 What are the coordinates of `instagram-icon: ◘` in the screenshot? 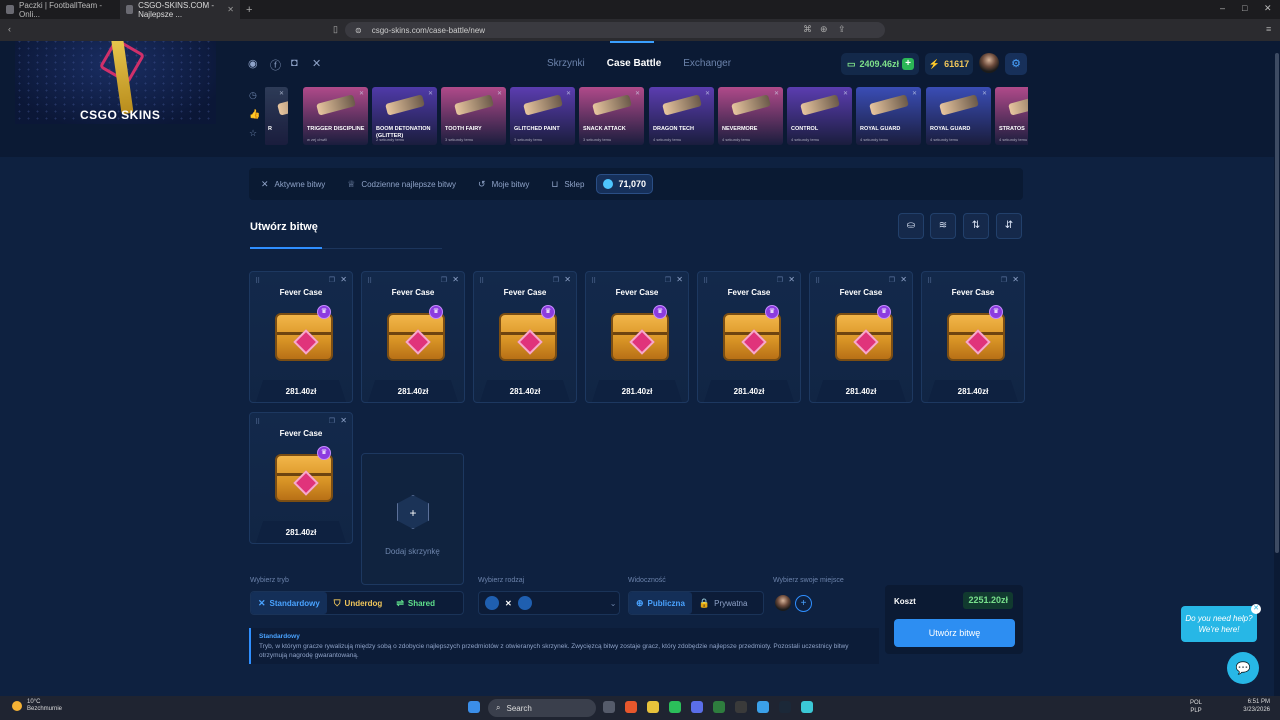 It's located at (294, 63).